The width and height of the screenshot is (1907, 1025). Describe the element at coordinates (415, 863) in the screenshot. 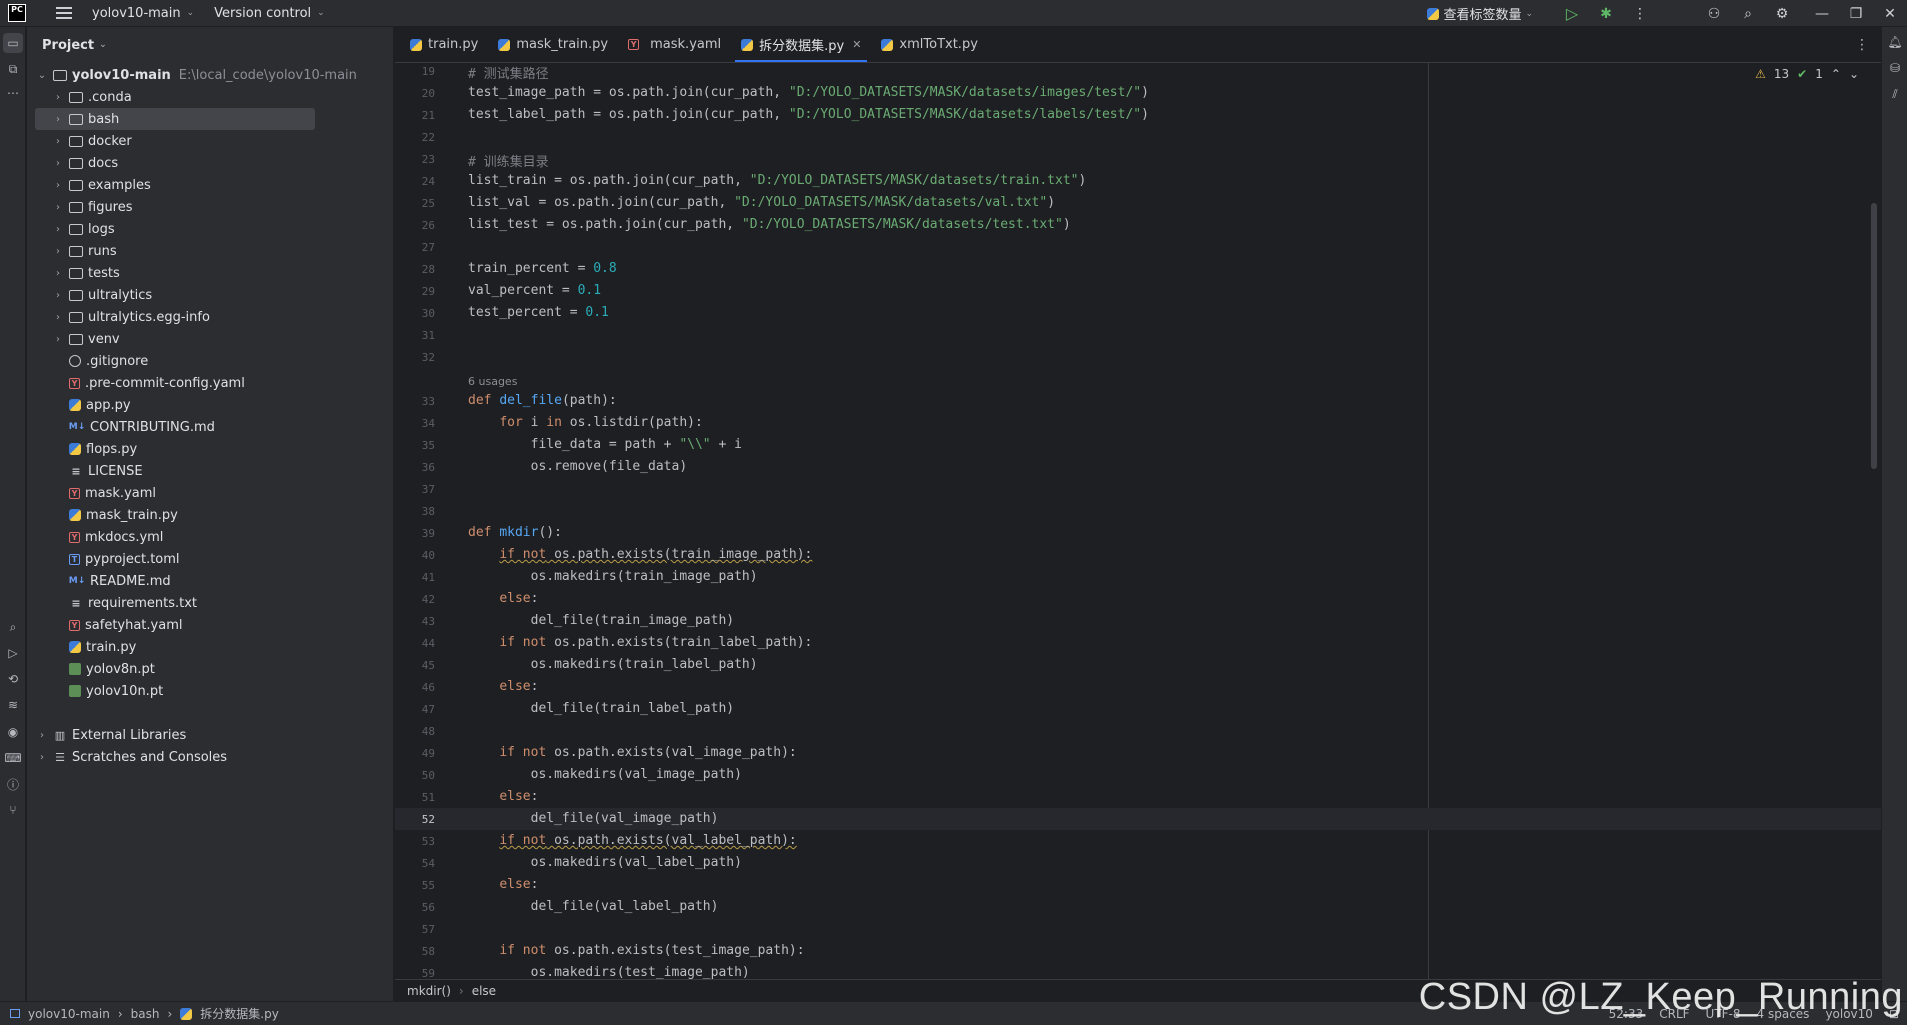

I see `line-number: 54` at that location.